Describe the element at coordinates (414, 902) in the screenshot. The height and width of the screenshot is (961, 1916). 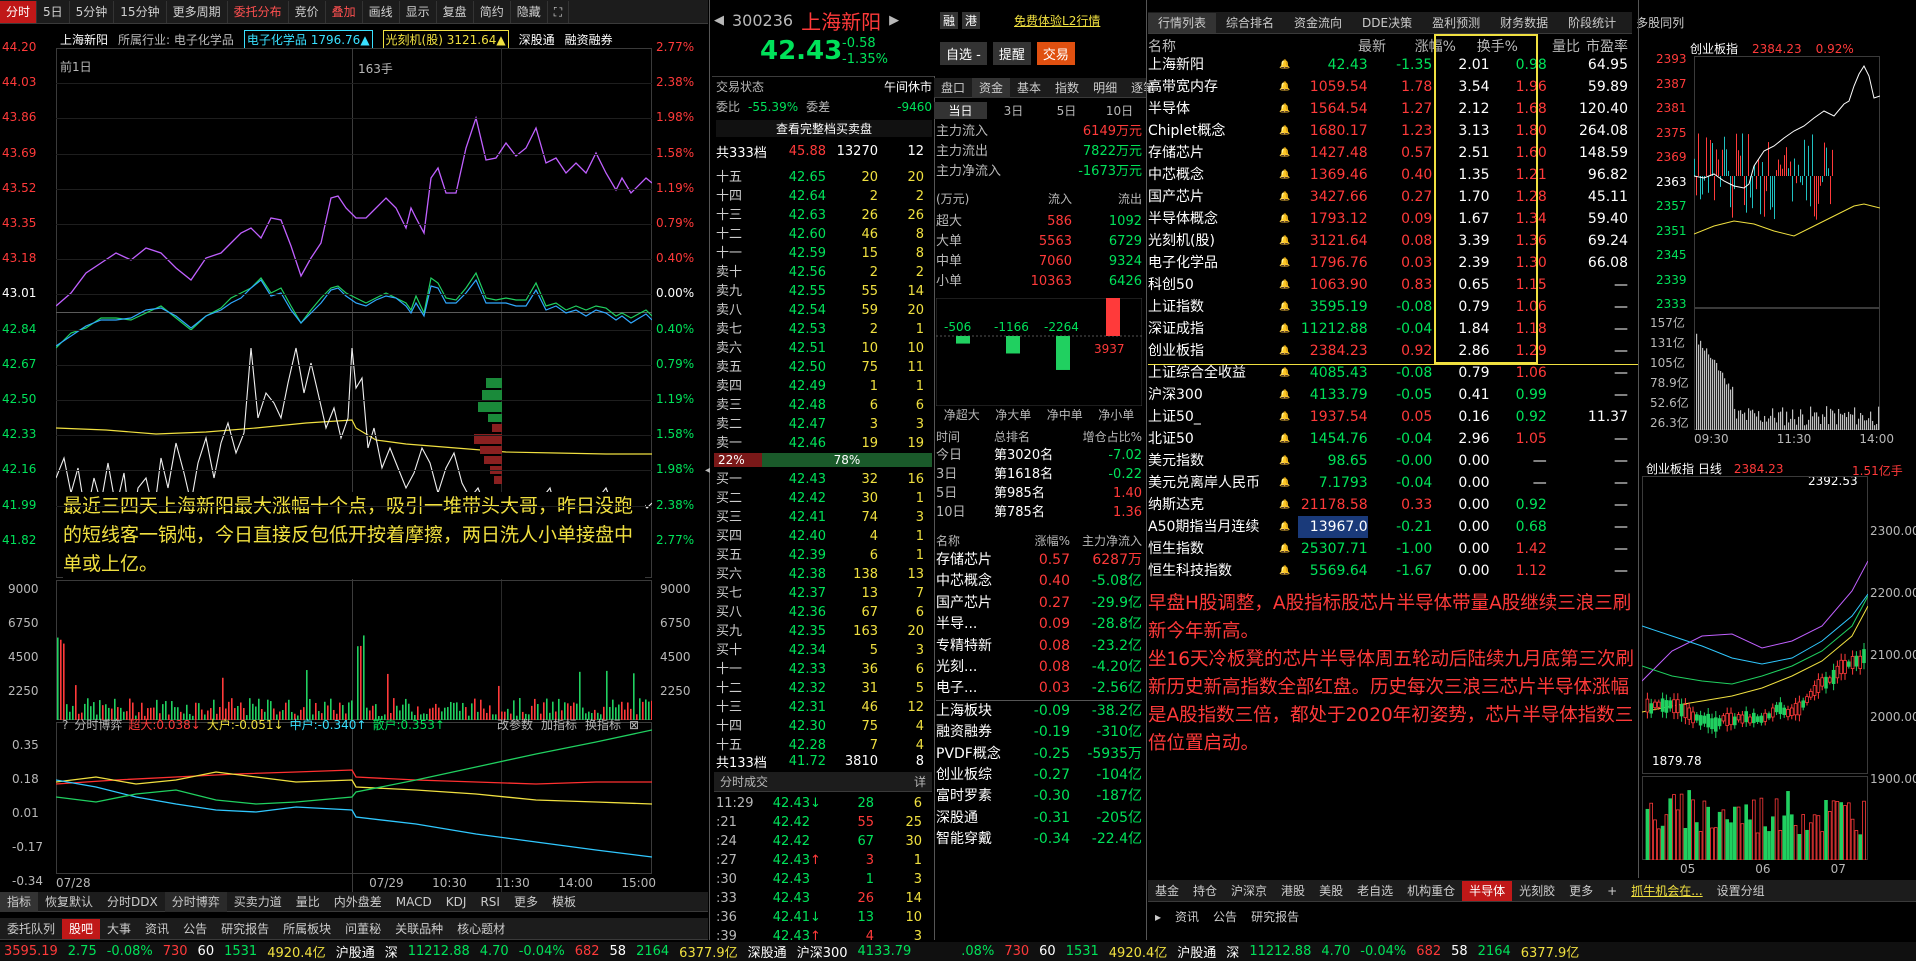
I see `tab-macd: MACD` at that location.